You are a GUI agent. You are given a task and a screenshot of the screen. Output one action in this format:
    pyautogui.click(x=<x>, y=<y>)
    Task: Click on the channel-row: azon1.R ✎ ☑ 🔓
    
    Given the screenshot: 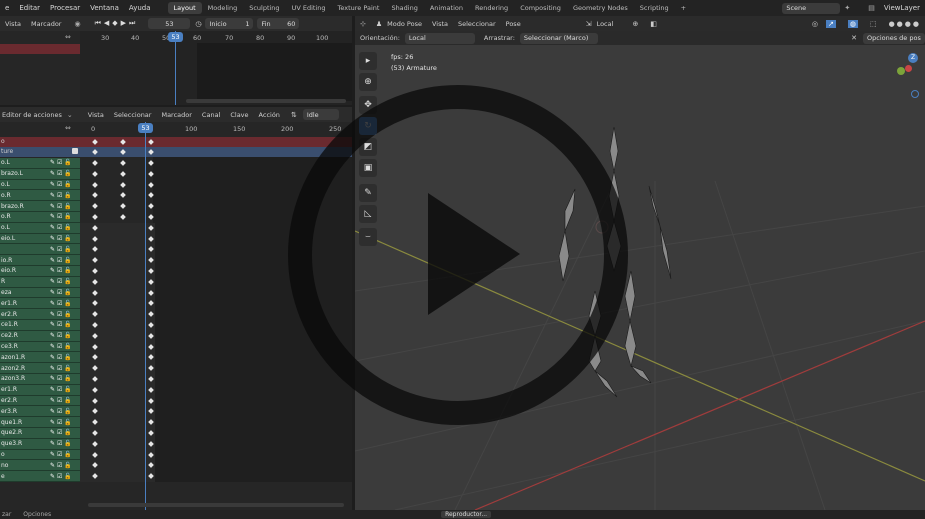 What is the action you would take?
    pyautogui.click(x=40, y=358)
    